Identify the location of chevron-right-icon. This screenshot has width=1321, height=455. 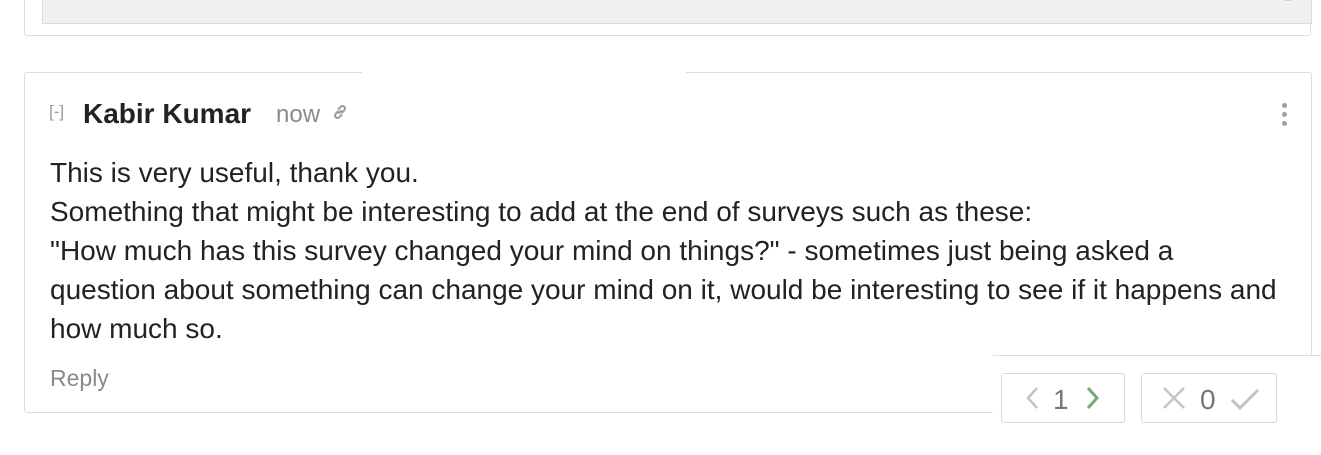
(1092, 398).